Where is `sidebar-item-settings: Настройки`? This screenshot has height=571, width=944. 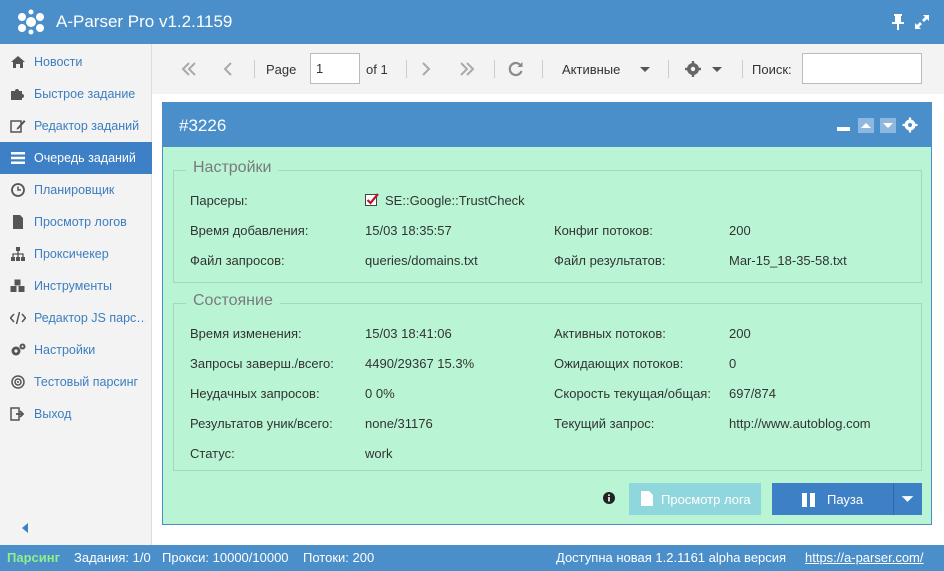
sidebar-item-settings: Настройки is located at coordinates (76, 350).